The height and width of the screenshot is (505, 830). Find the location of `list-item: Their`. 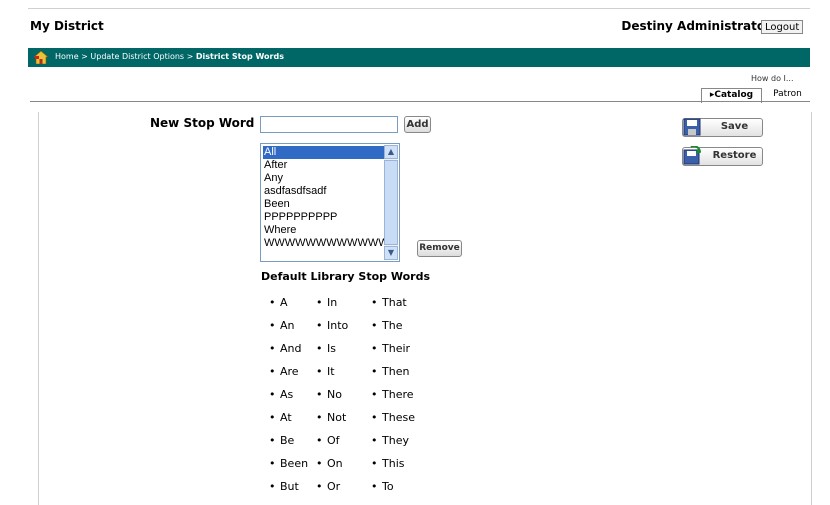

list-item: Their is located at coordinates (393, 348).